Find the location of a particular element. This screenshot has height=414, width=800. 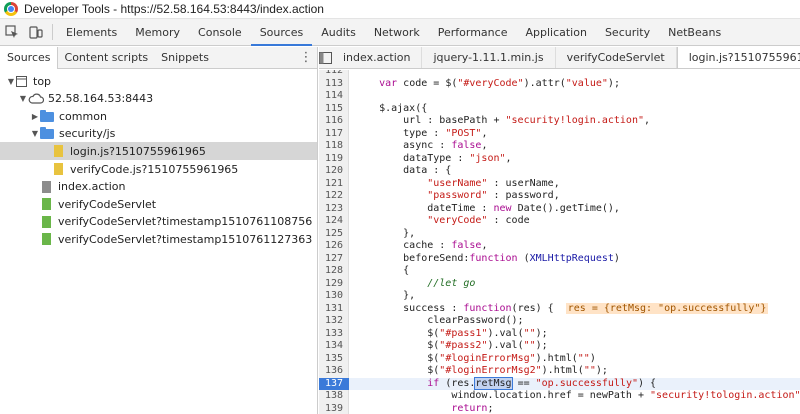

line-number: 134 is located at coordinates (334, 346).